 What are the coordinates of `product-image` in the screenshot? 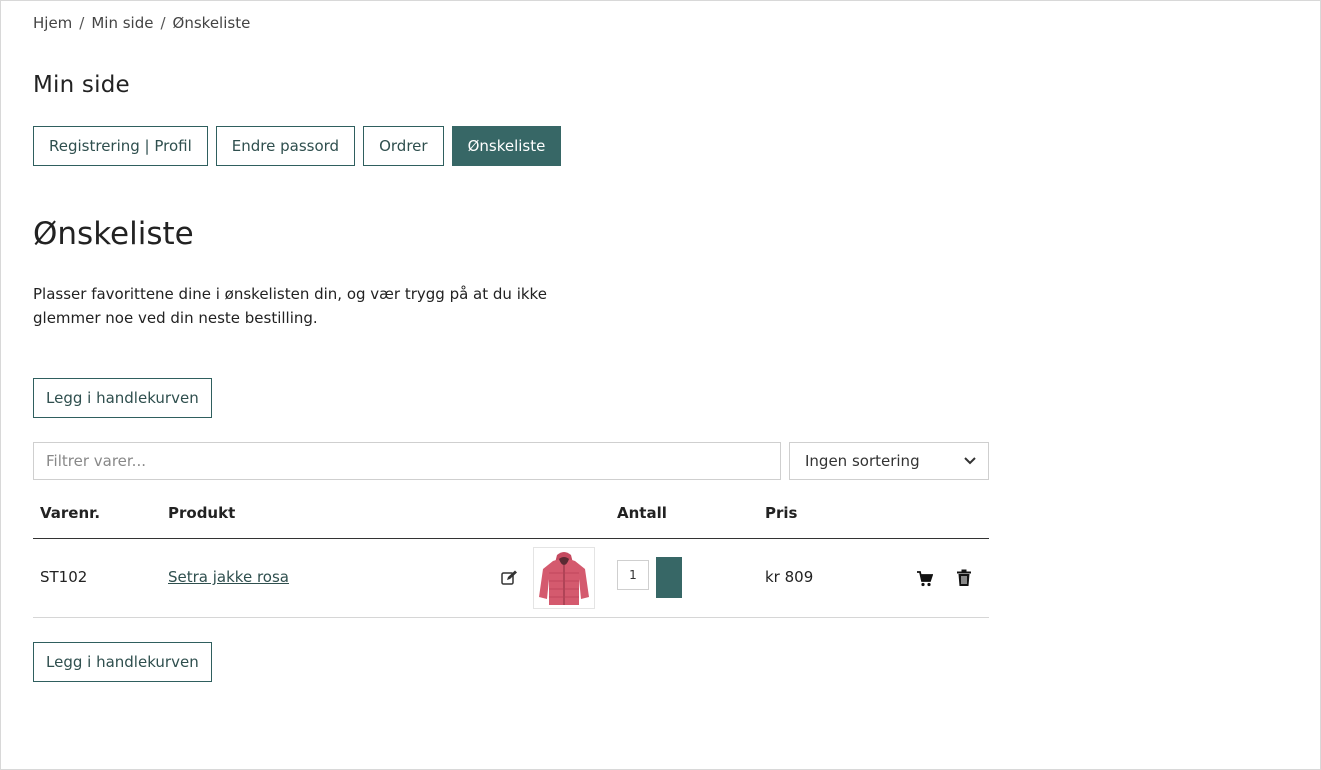 It's located at (564, 578).